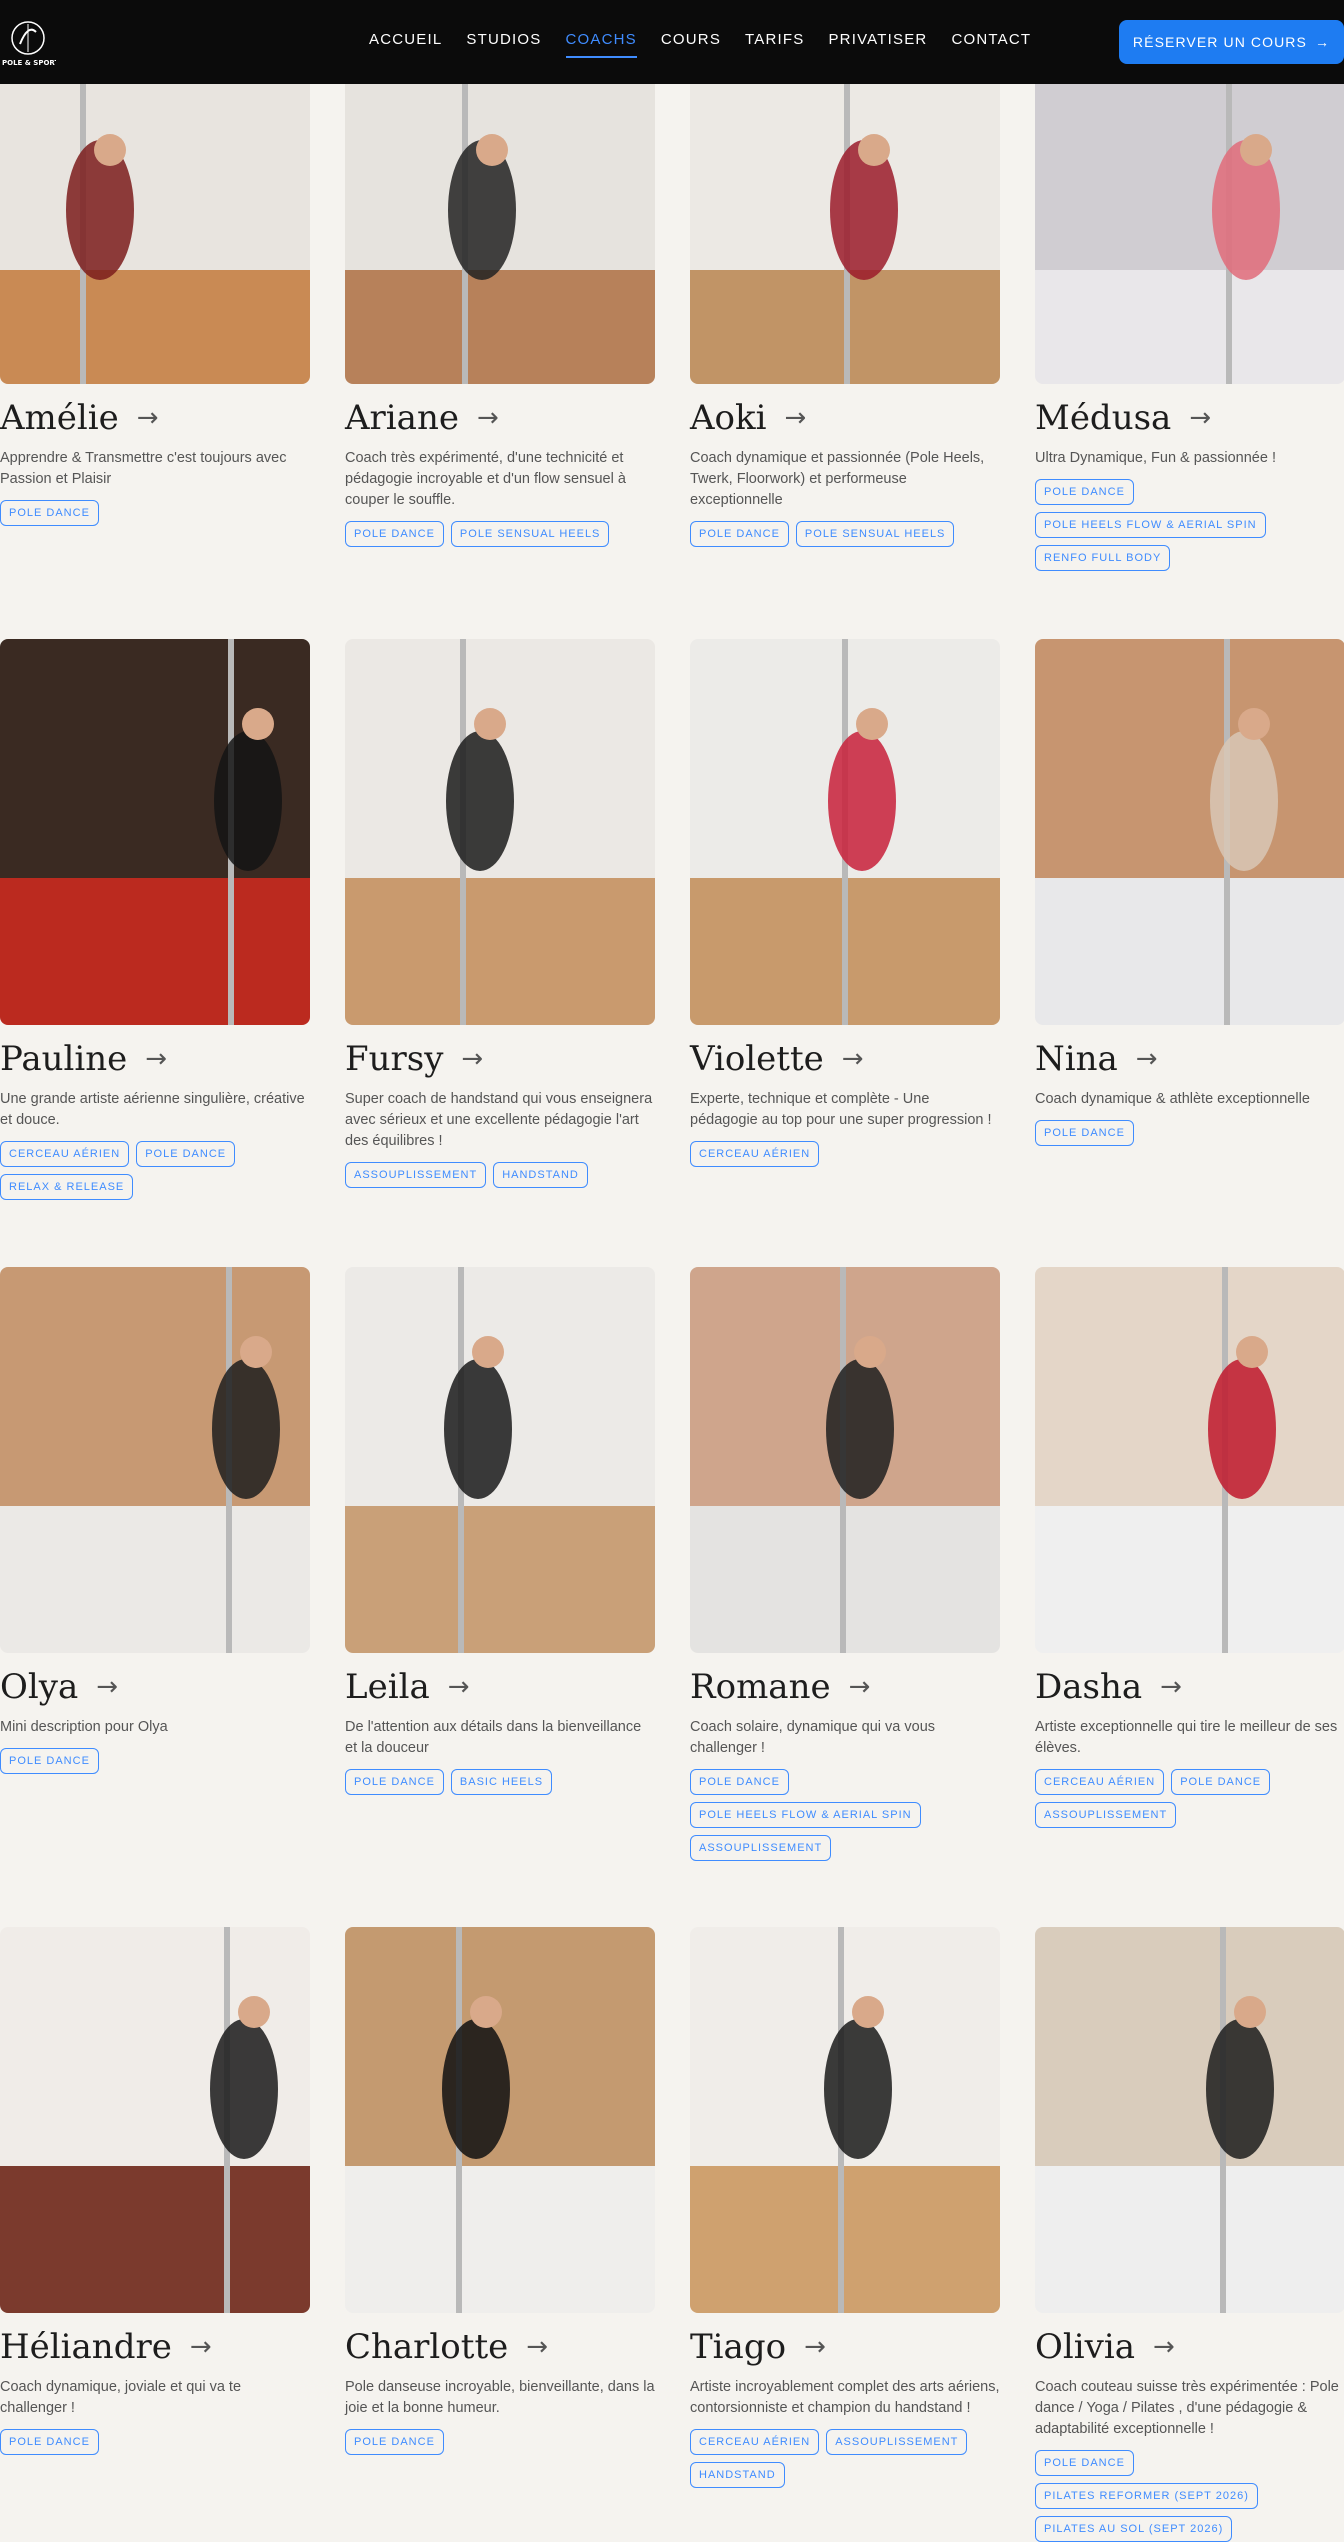 This screenshot has height=2542, width=1344. What do you see at coordinates (501, 1782) in the screenshot?
I see `tag-basic-heels: BASIC HEELS` at bounding box center [501, 1782].